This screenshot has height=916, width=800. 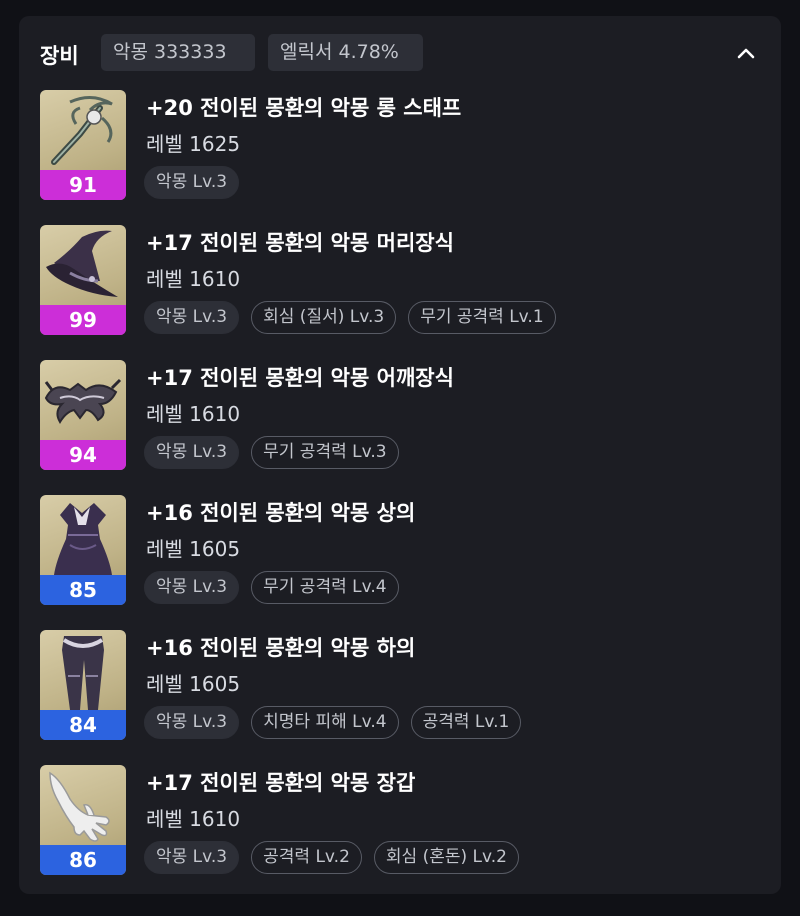 What do you see at coordinates (300, 378) in the screenshot?
I see `item-name: +17 전이된 몽환의 악몽 어깨장식` at bounding box center [300, 378].